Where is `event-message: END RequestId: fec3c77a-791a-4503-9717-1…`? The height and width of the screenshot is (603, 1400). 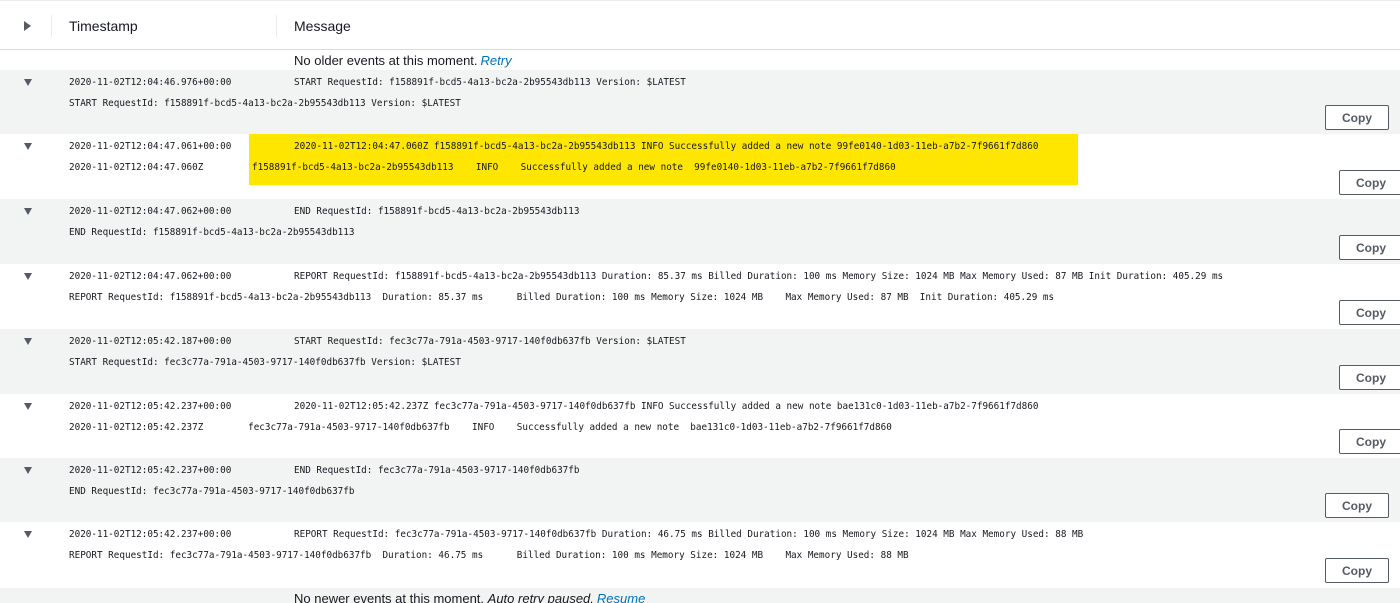 event-message: END RequestId: fec3c77a-791a-4503-9717-1… is located at coordinates (437, 470).